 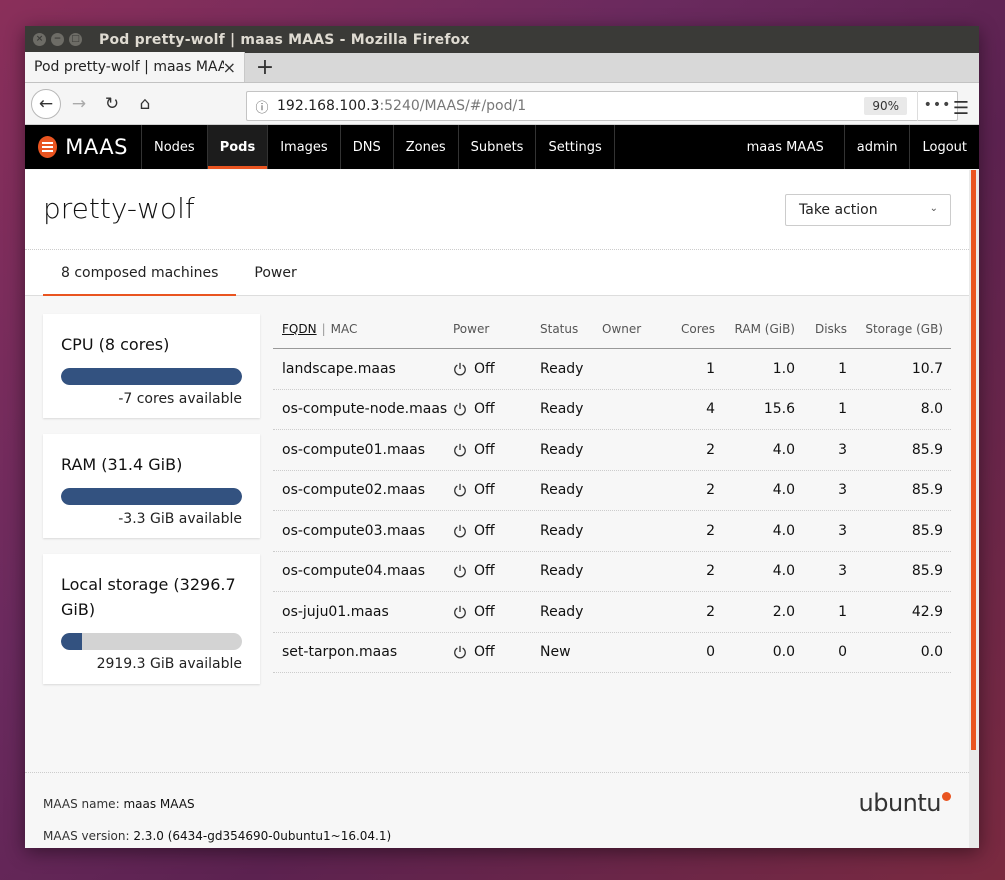 I want to click on table-row: os-compute02.maas Off Ready 2 4.0 3 85.9, so click(x=612, y=491).